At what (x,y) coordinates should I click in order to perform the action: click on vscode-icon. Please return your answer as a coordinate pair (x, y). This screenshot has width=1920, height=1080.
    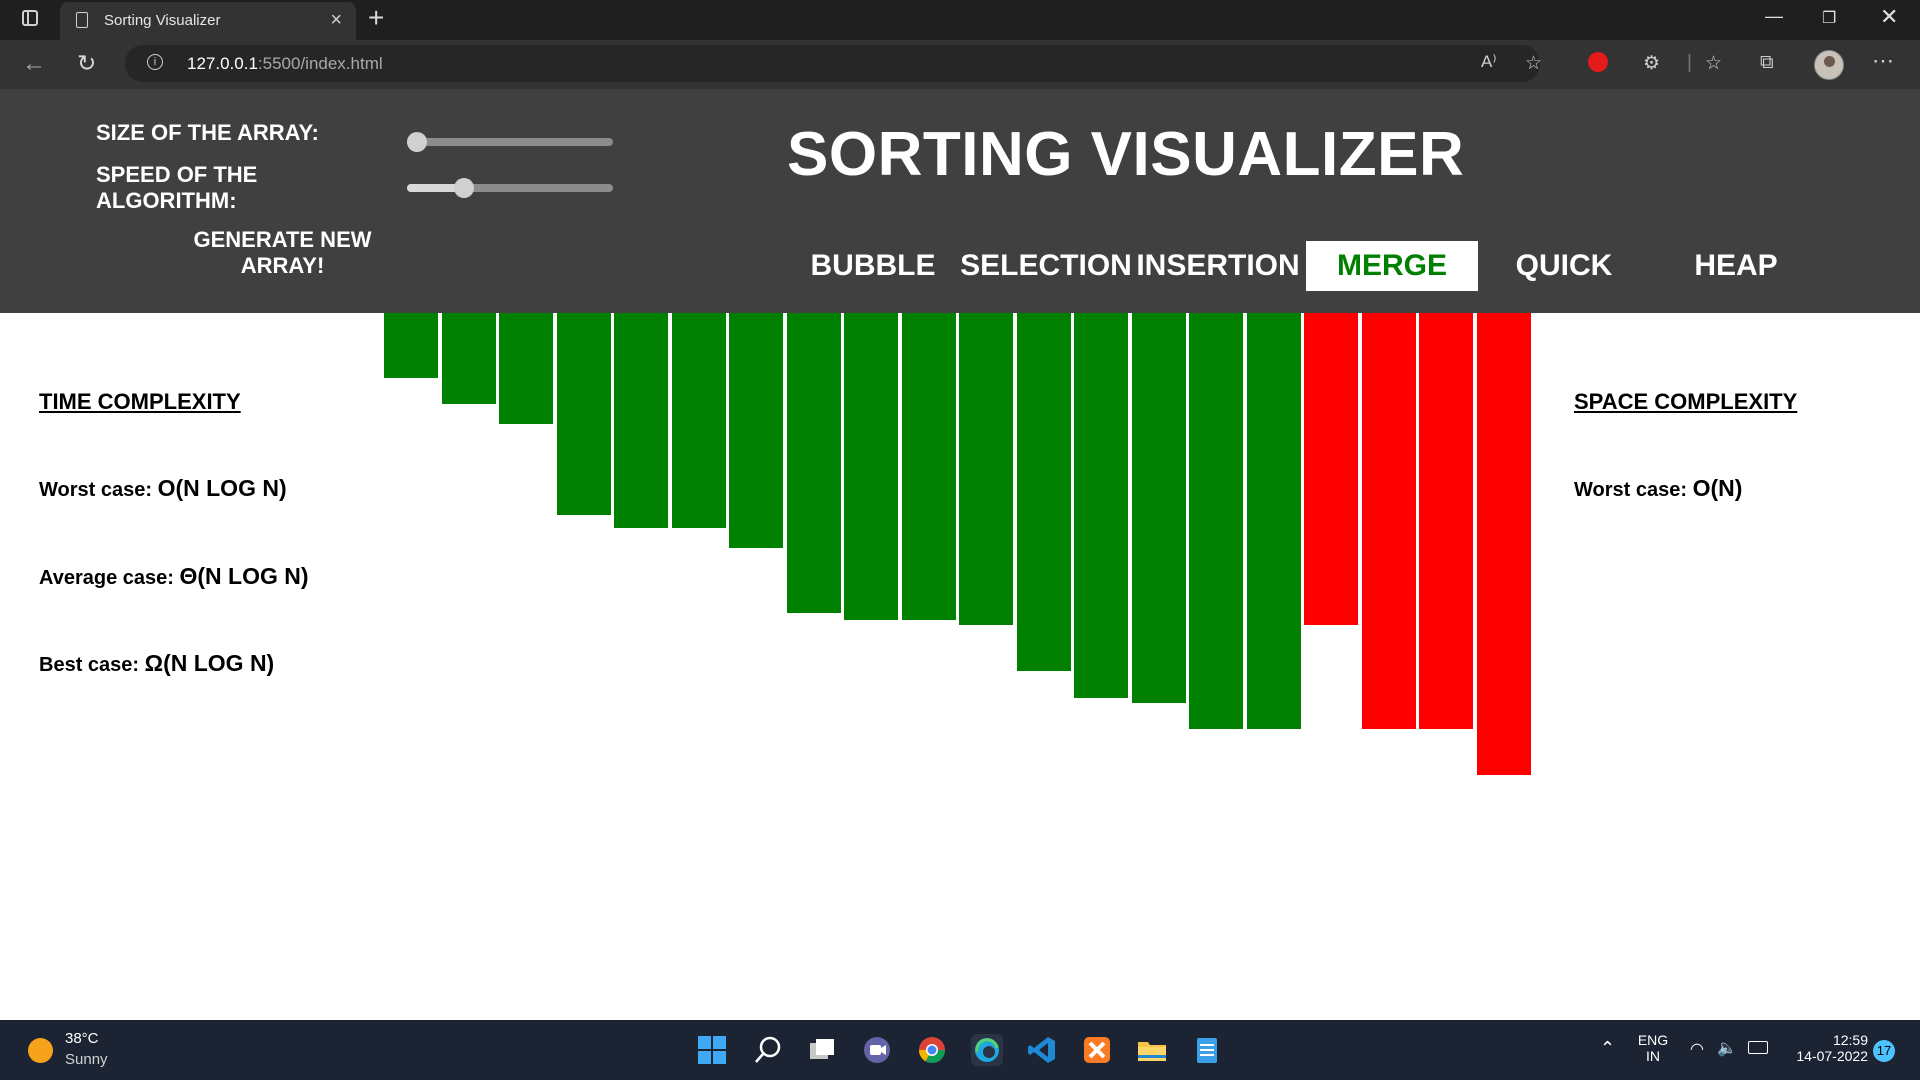
    Looking at the image, I should click on (1042, 1050).